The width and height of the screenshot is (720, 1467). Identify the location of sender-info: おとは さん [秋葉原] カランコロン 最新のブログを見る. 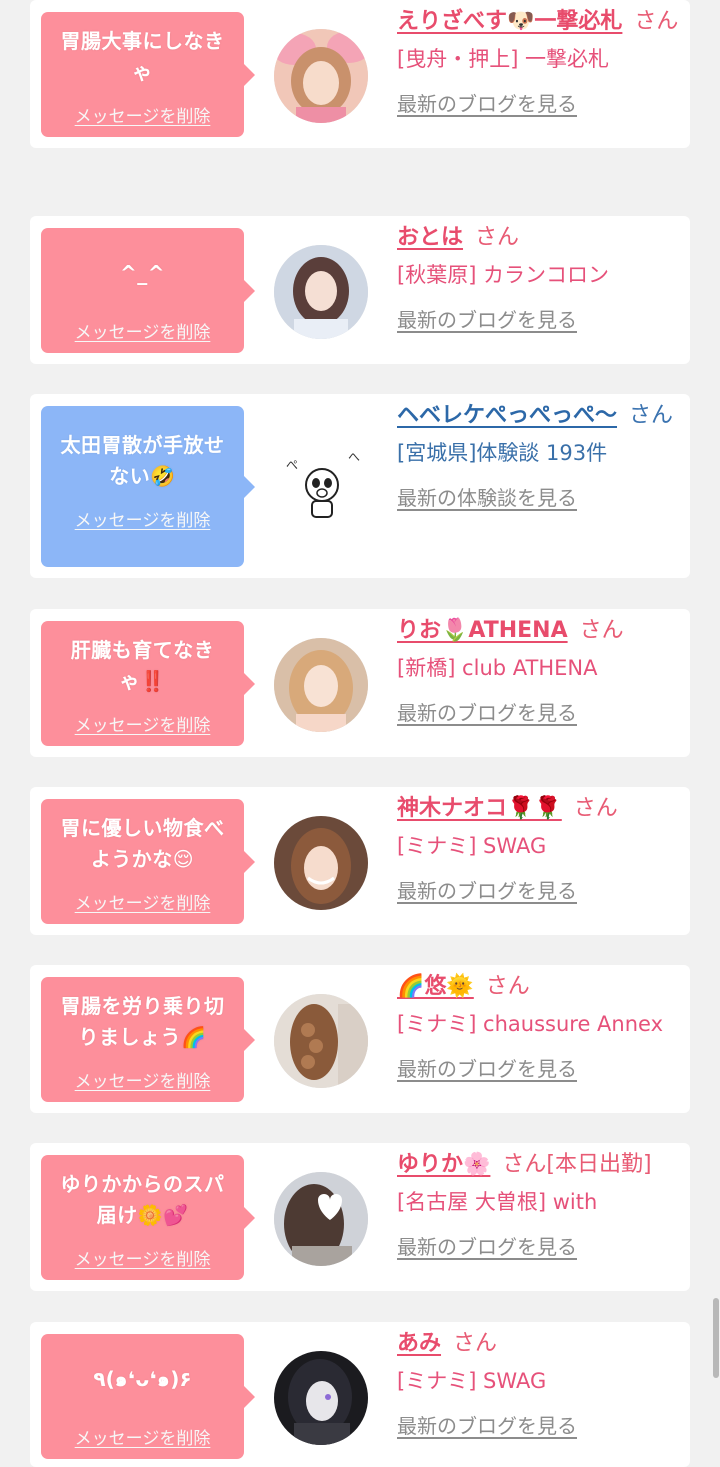
(542, 276).